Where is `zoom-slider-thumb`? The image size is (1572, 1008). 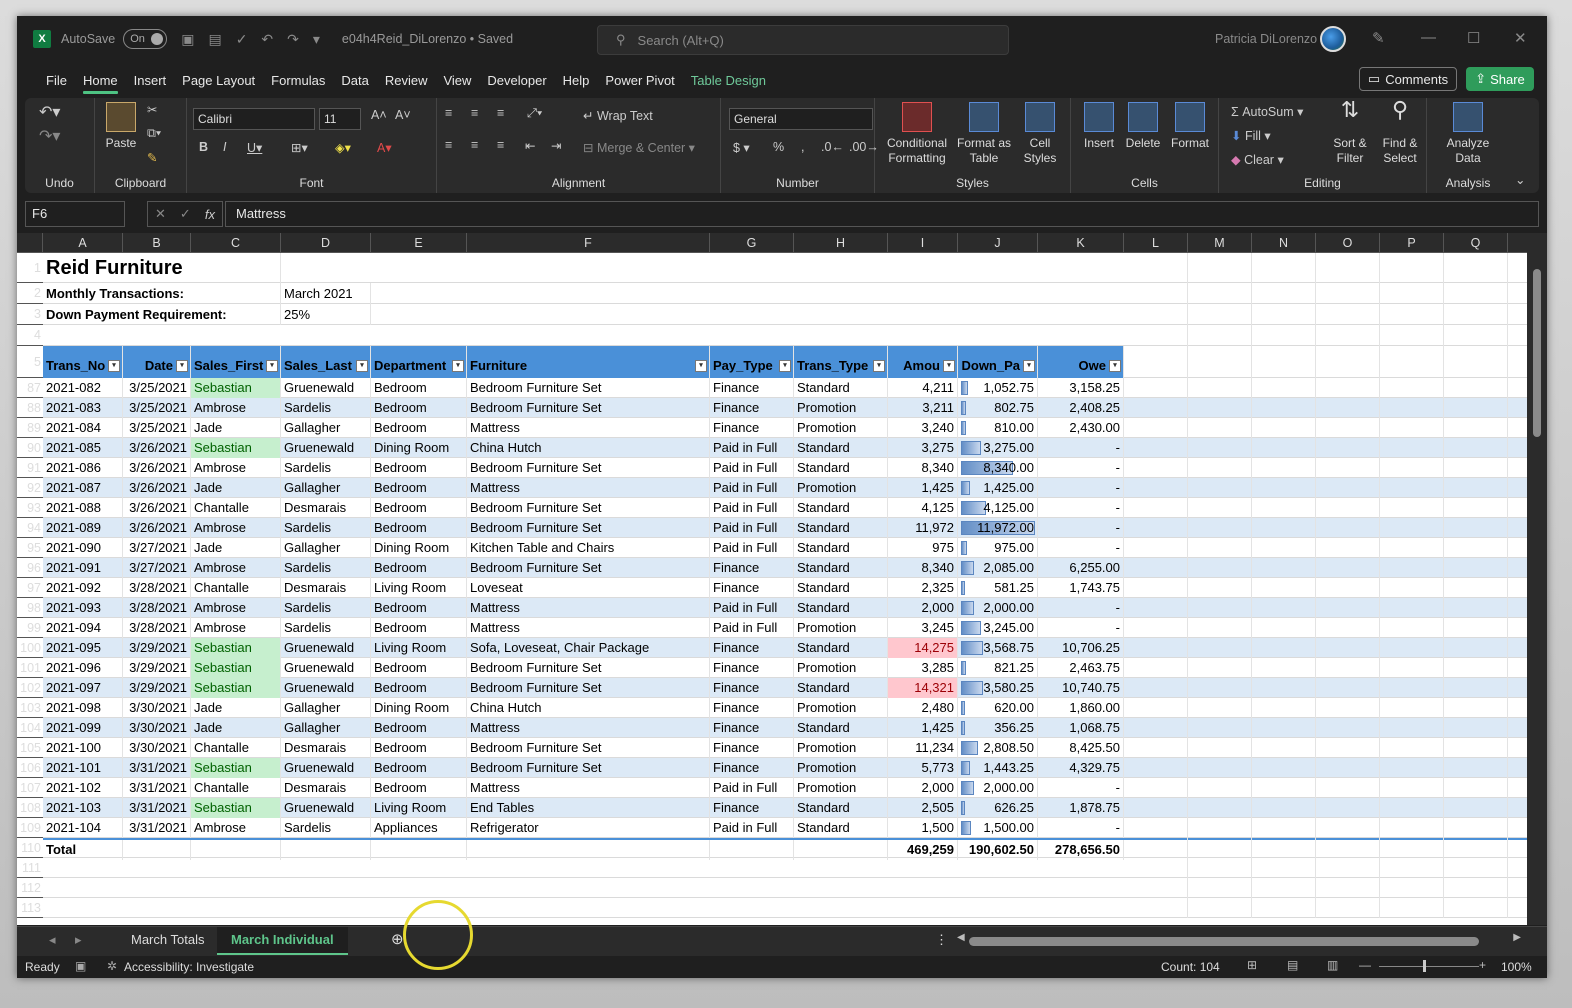
zoom-slider-thumb is located at coordinates (1424, 966).